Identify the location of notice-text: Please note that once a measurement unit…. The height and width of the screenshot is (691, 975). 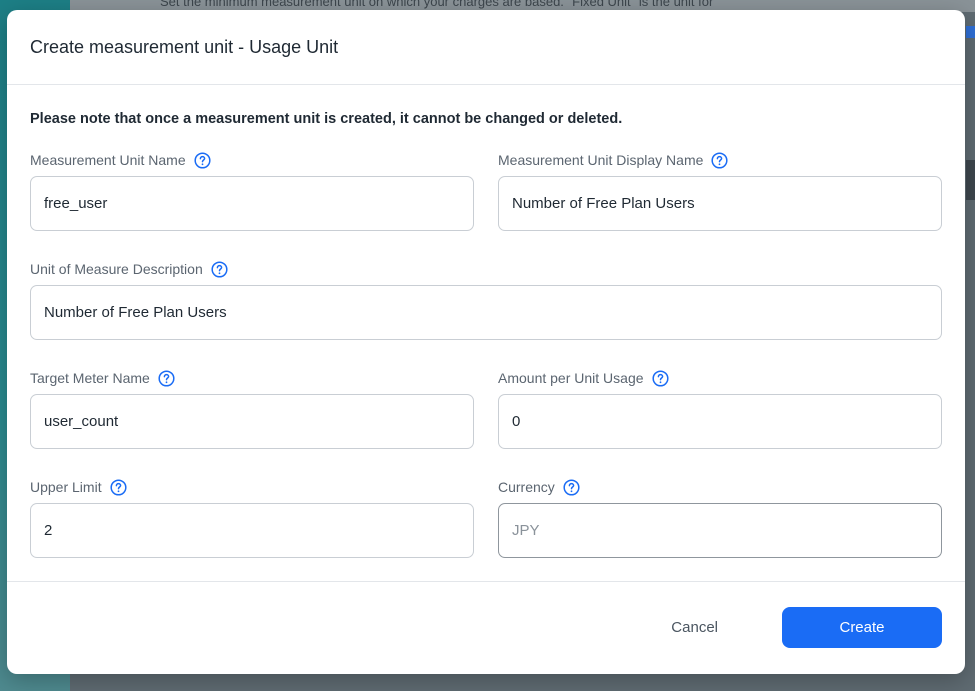
(326, 119).